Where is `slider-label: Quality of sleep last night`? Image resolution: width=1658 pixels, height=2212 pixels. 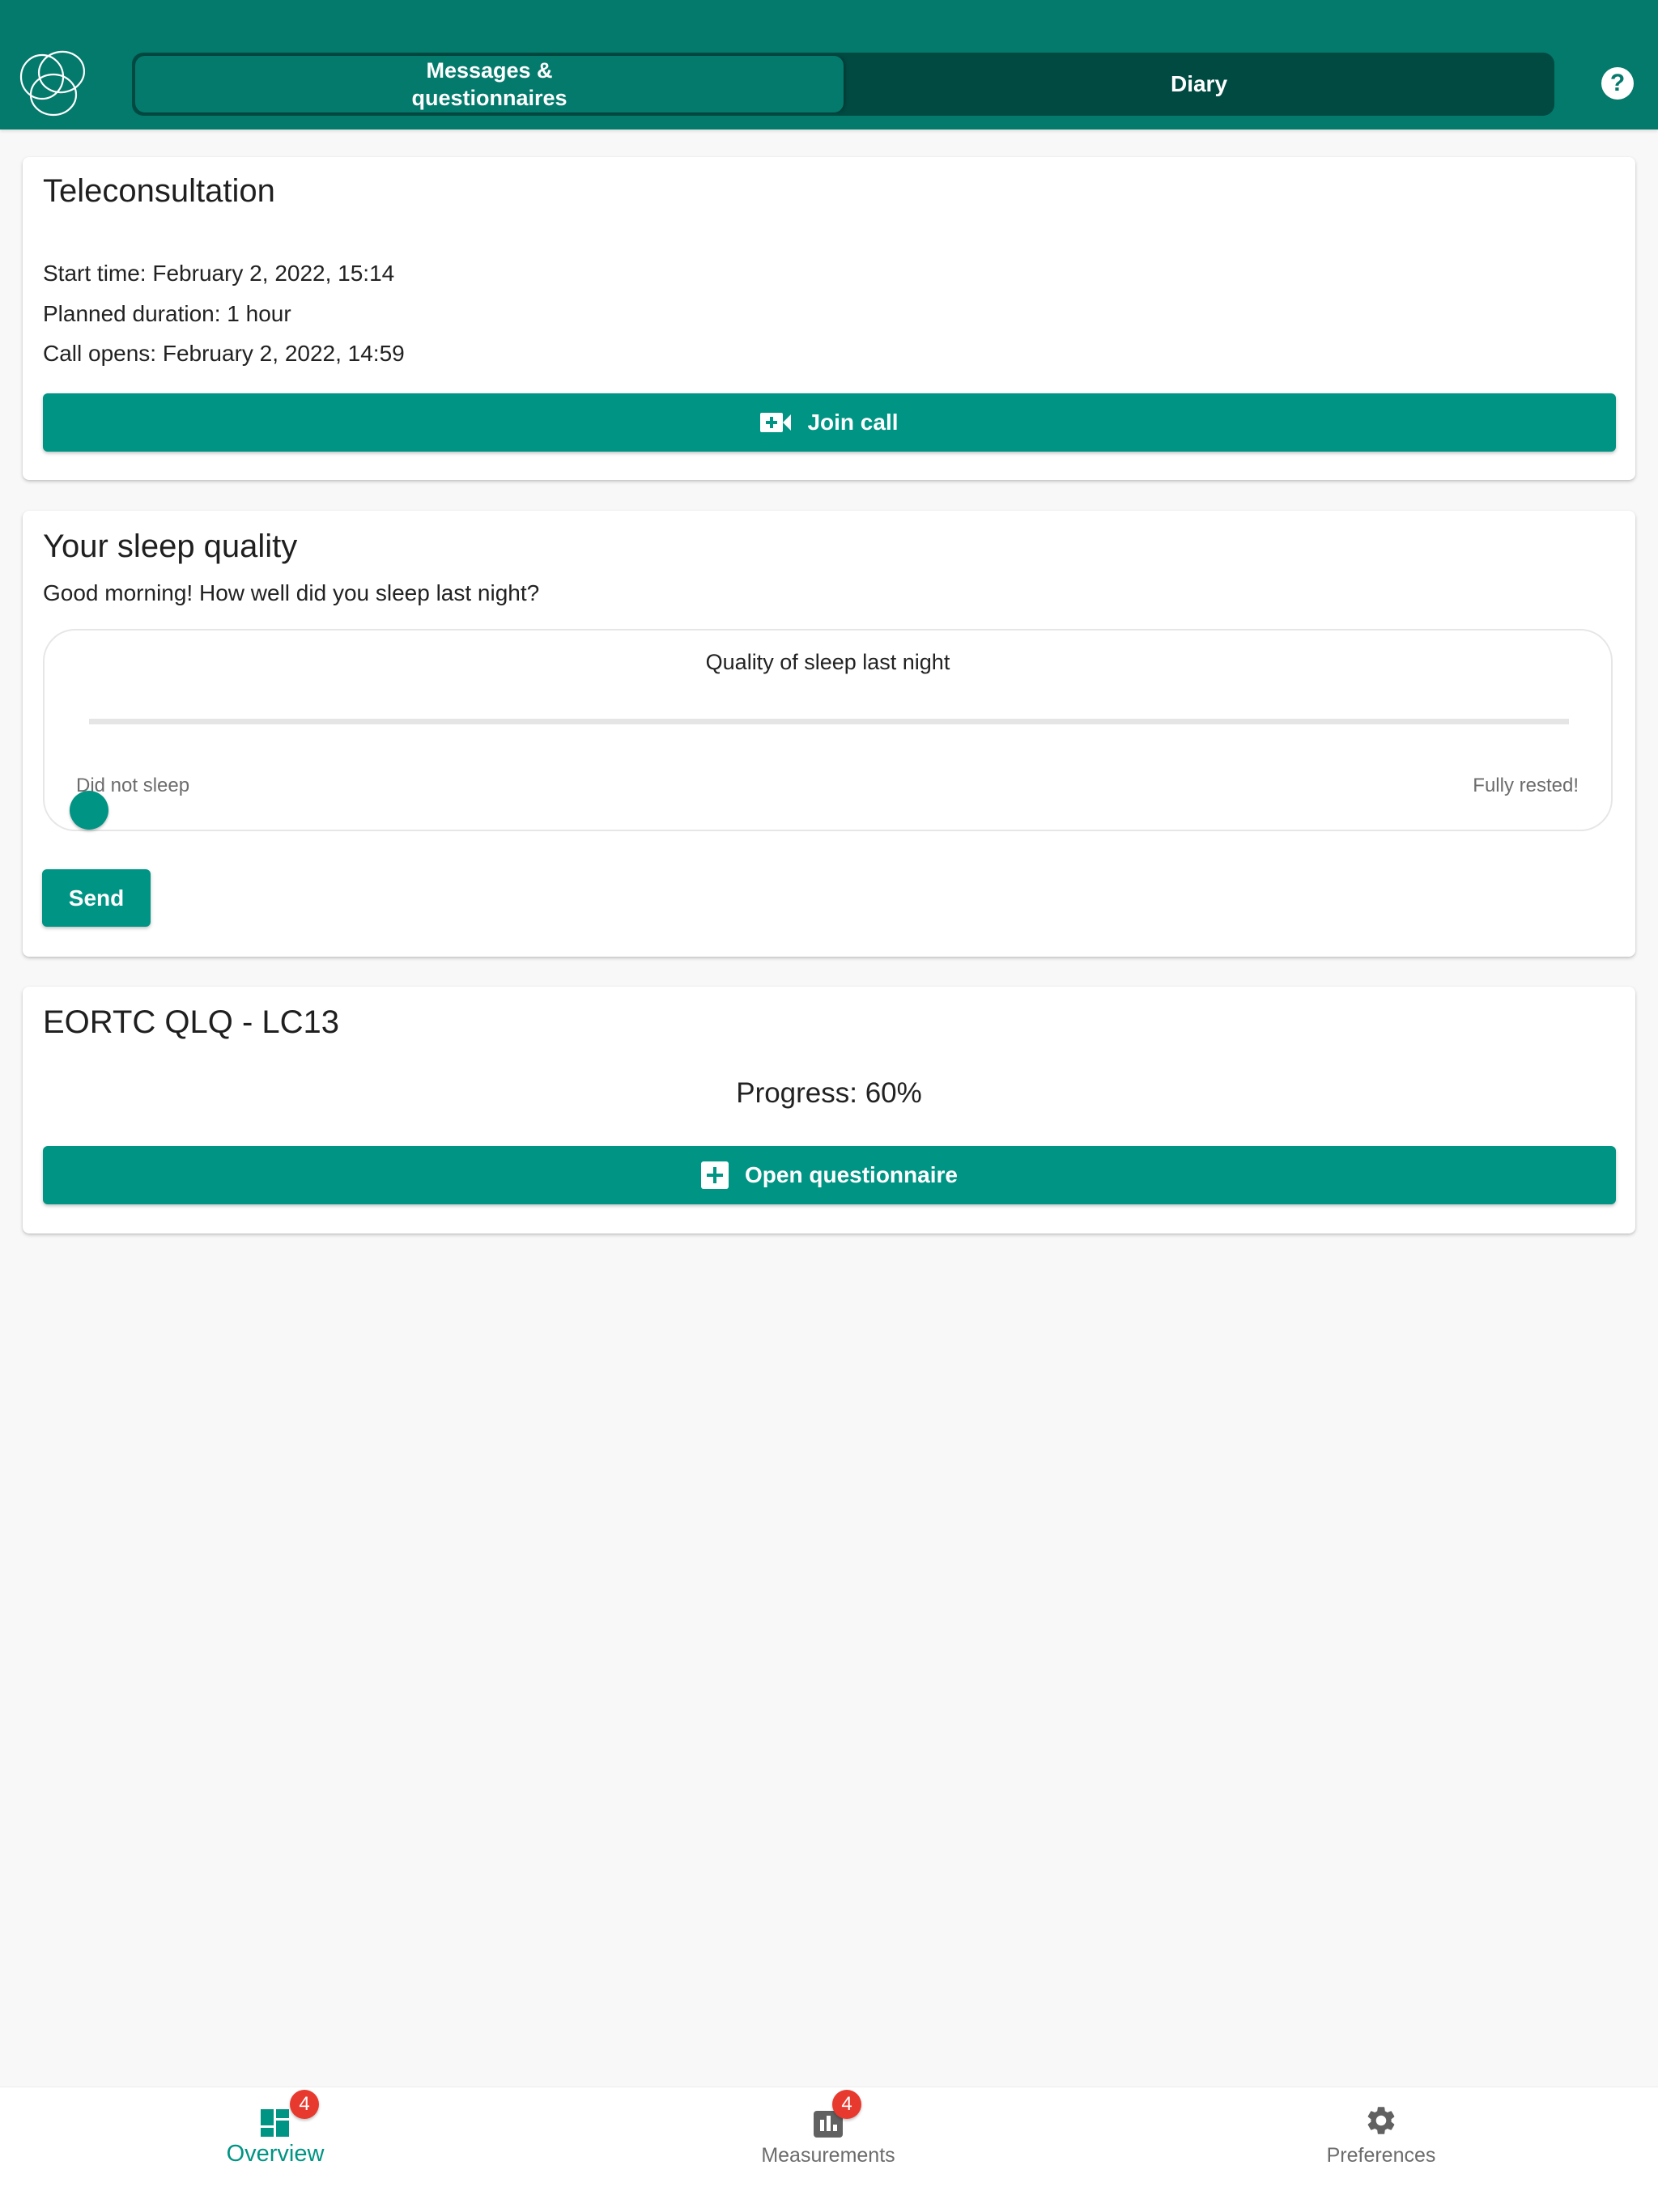
slider-label: Quality of sleep last night is located at coordinates (827, 662).